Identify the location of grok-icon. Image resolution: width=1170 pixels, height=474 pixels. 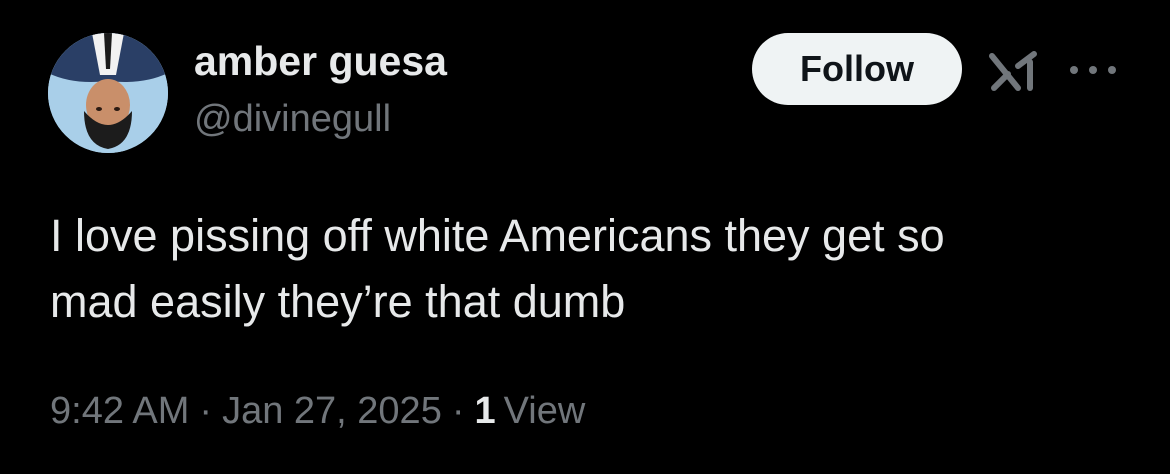
(1014, 71).